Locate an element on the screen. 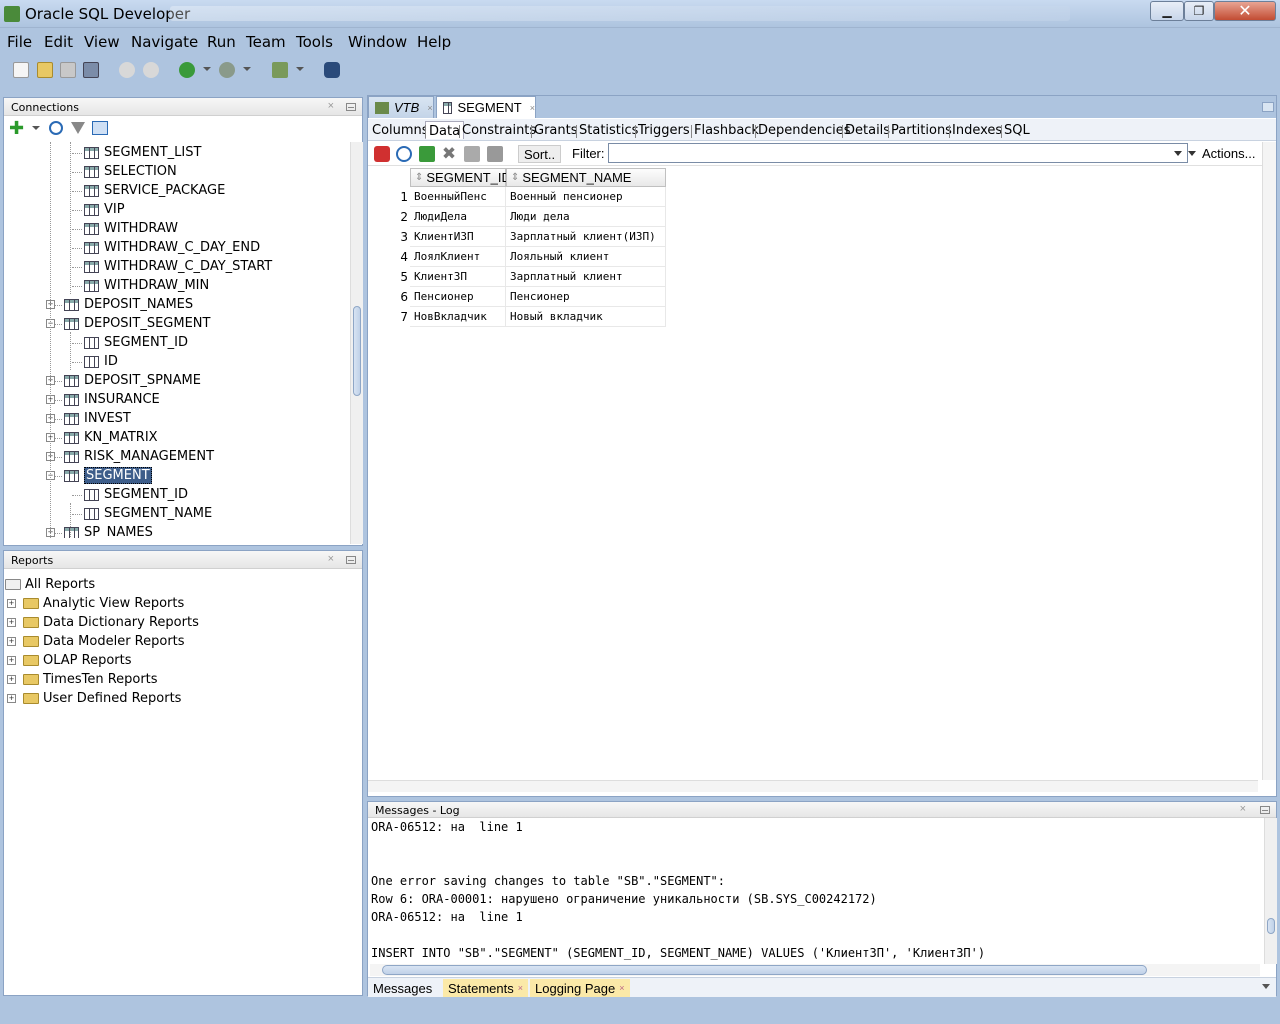 This screenshot has width=1280, height=1024. tab-logging-page-close-icon: × is located at coordinates (621, 988).